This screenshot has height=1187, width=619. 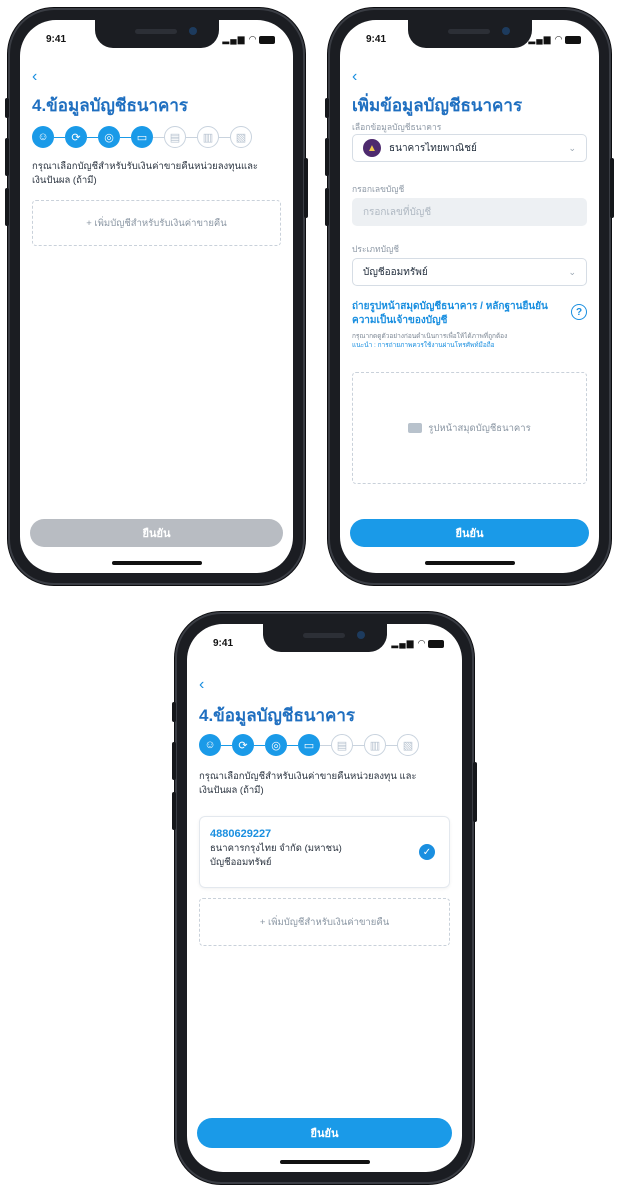 I want to click on account-bank: ธนาคารกรุงไทย จำกัด (มหาชน), so click(x=276, y=848).